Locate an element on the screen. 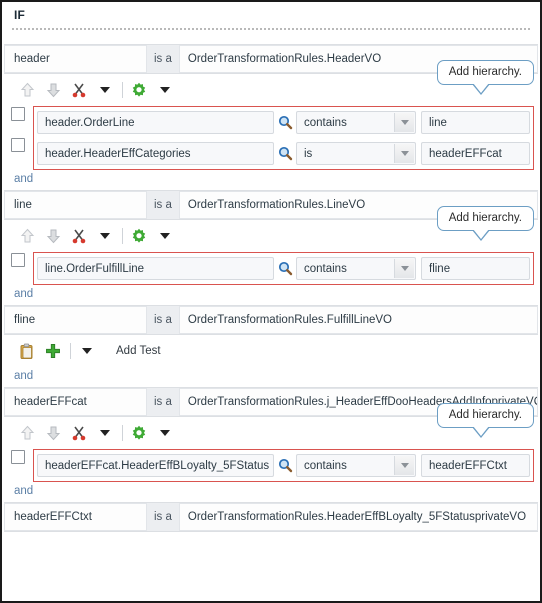 The width and height of the screenshot is (542, 603). declaration-type: OrderTransformationRules.FulfillLineVO is located at coordinates (358, 320).